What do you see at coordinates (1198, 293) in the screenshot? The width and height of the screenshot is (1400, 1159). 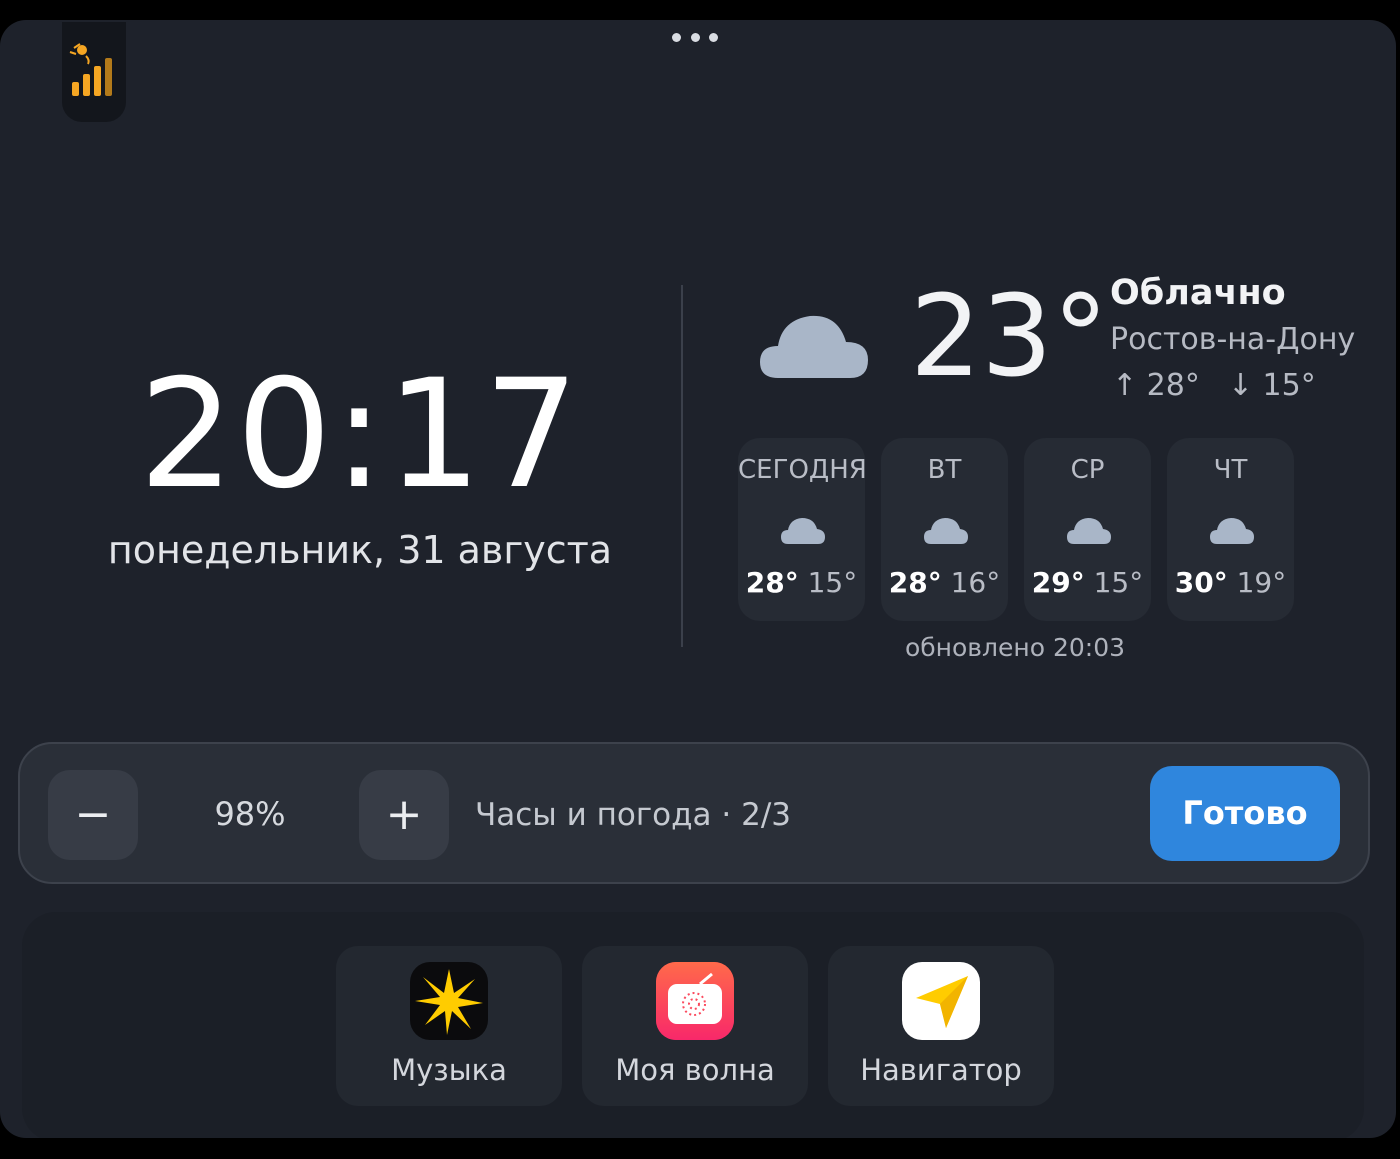 I see `weather-condition: Облачно` at bounding box center [1198, 293].